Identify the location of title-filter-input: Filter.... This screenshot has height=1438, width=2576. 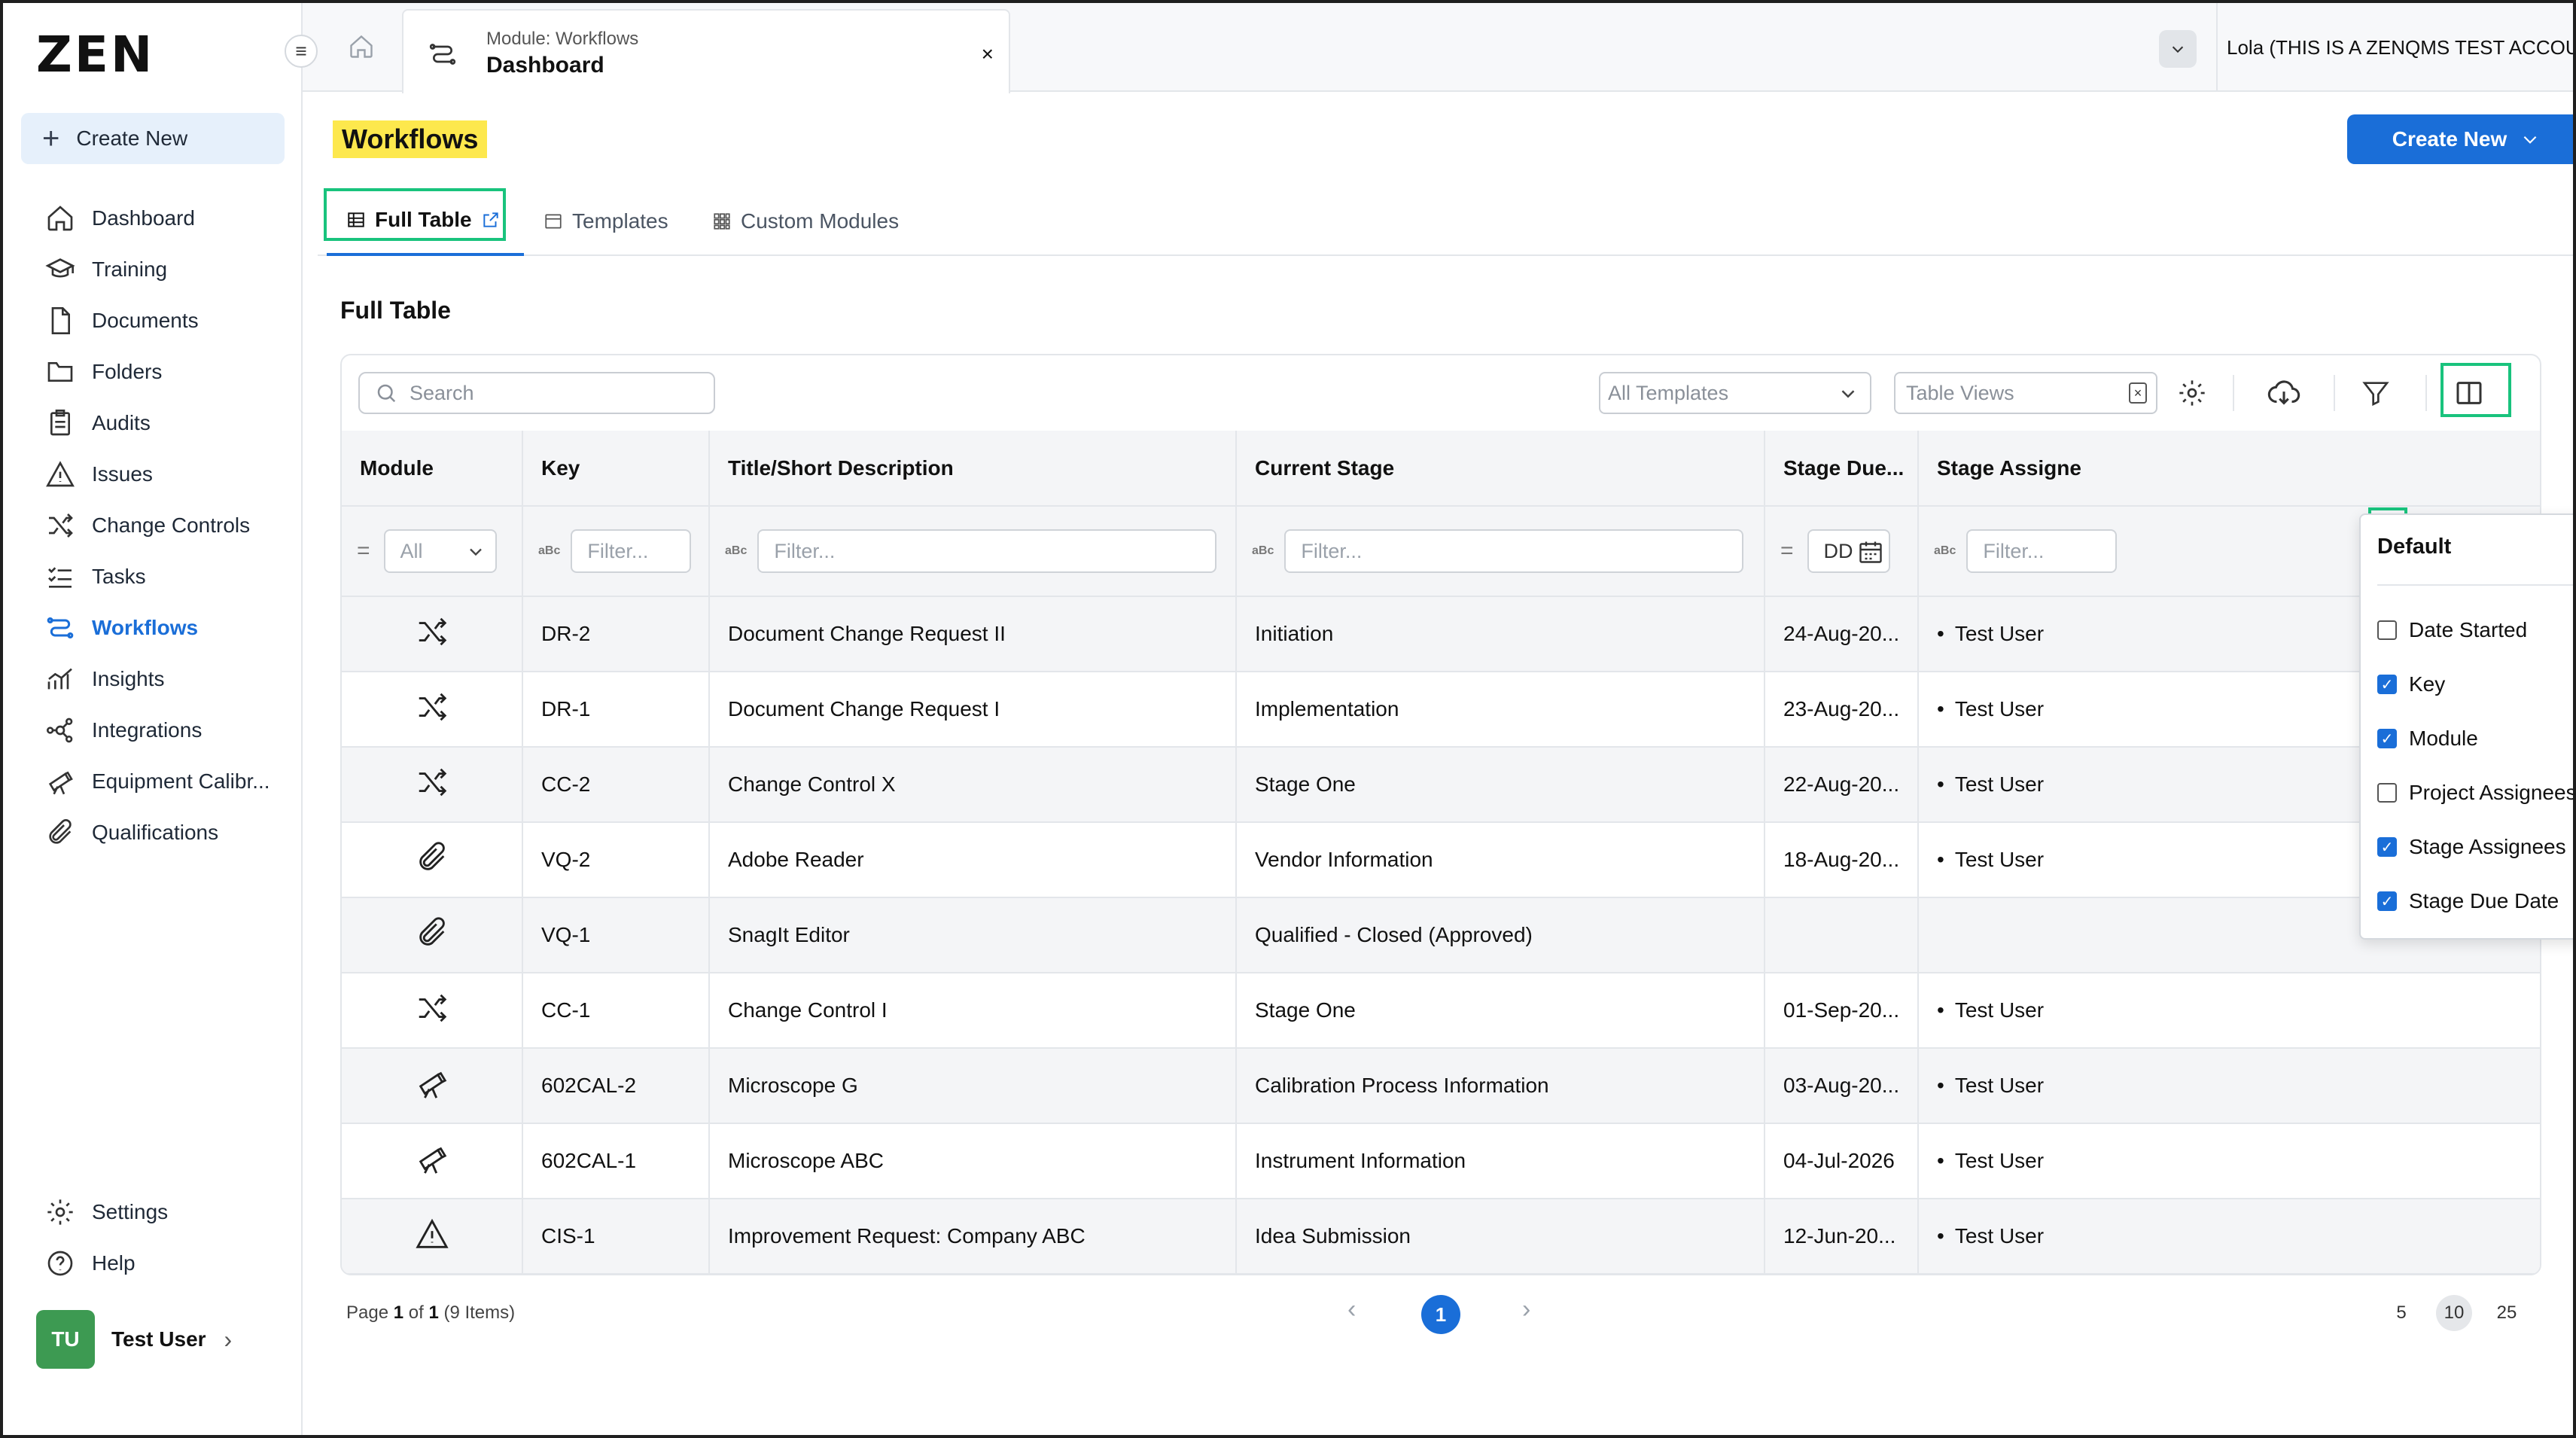
(987, 551).